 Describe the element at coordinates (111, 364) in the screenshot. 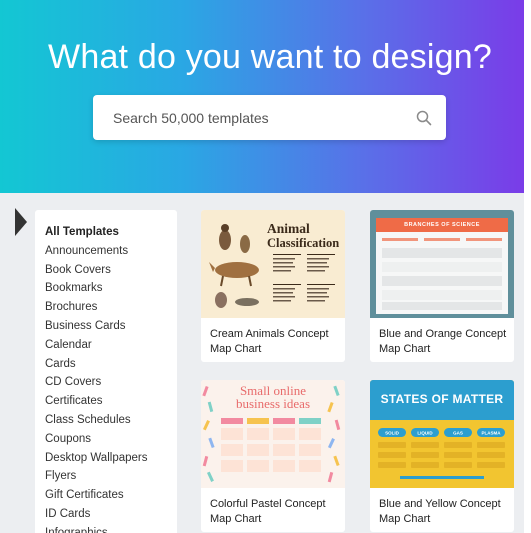

I see `sidebar-item-cards: Cards` at that location.